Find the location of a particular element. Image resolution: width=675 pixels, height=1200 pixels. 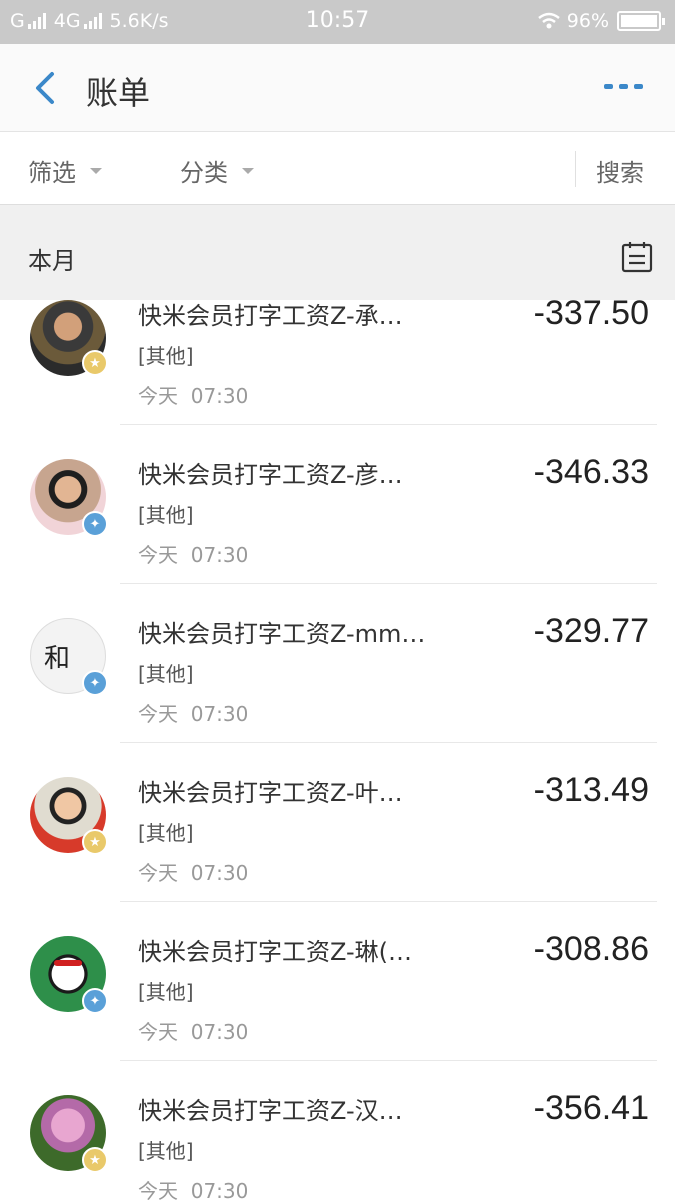

battery-icon is located at coordinates (641, 21).